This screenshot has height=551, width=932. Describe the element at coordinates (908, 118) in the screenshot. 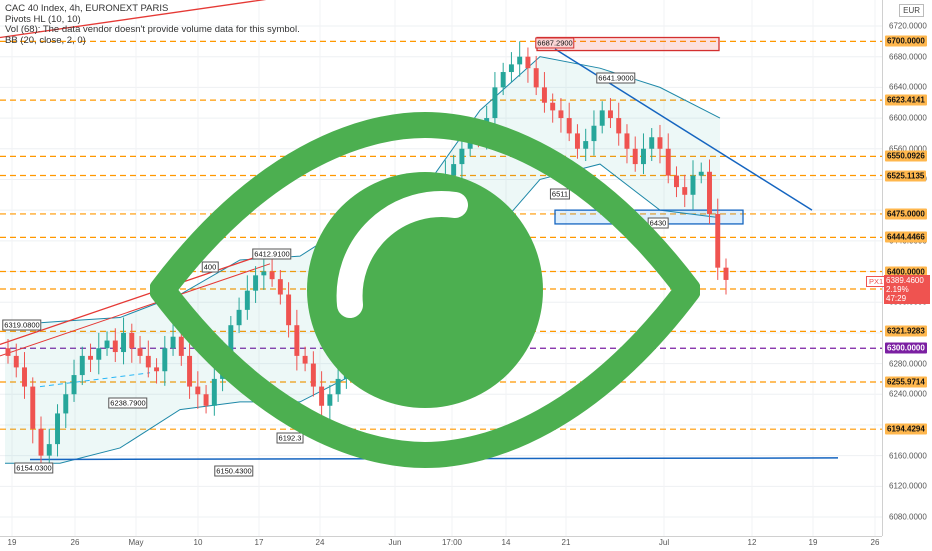

I see `y-tick-label: 6600.0000` at that location.